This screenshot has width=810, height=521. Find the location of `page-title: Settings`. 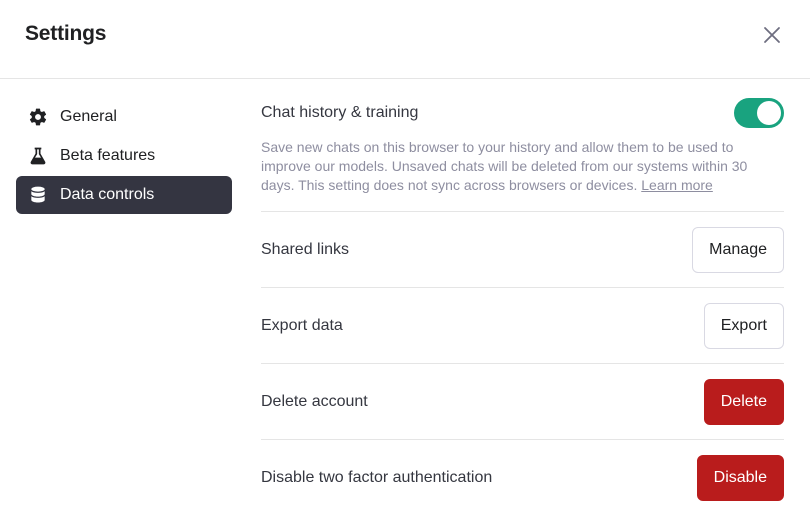

page-title: Settings is located at coordinates (66, 33).